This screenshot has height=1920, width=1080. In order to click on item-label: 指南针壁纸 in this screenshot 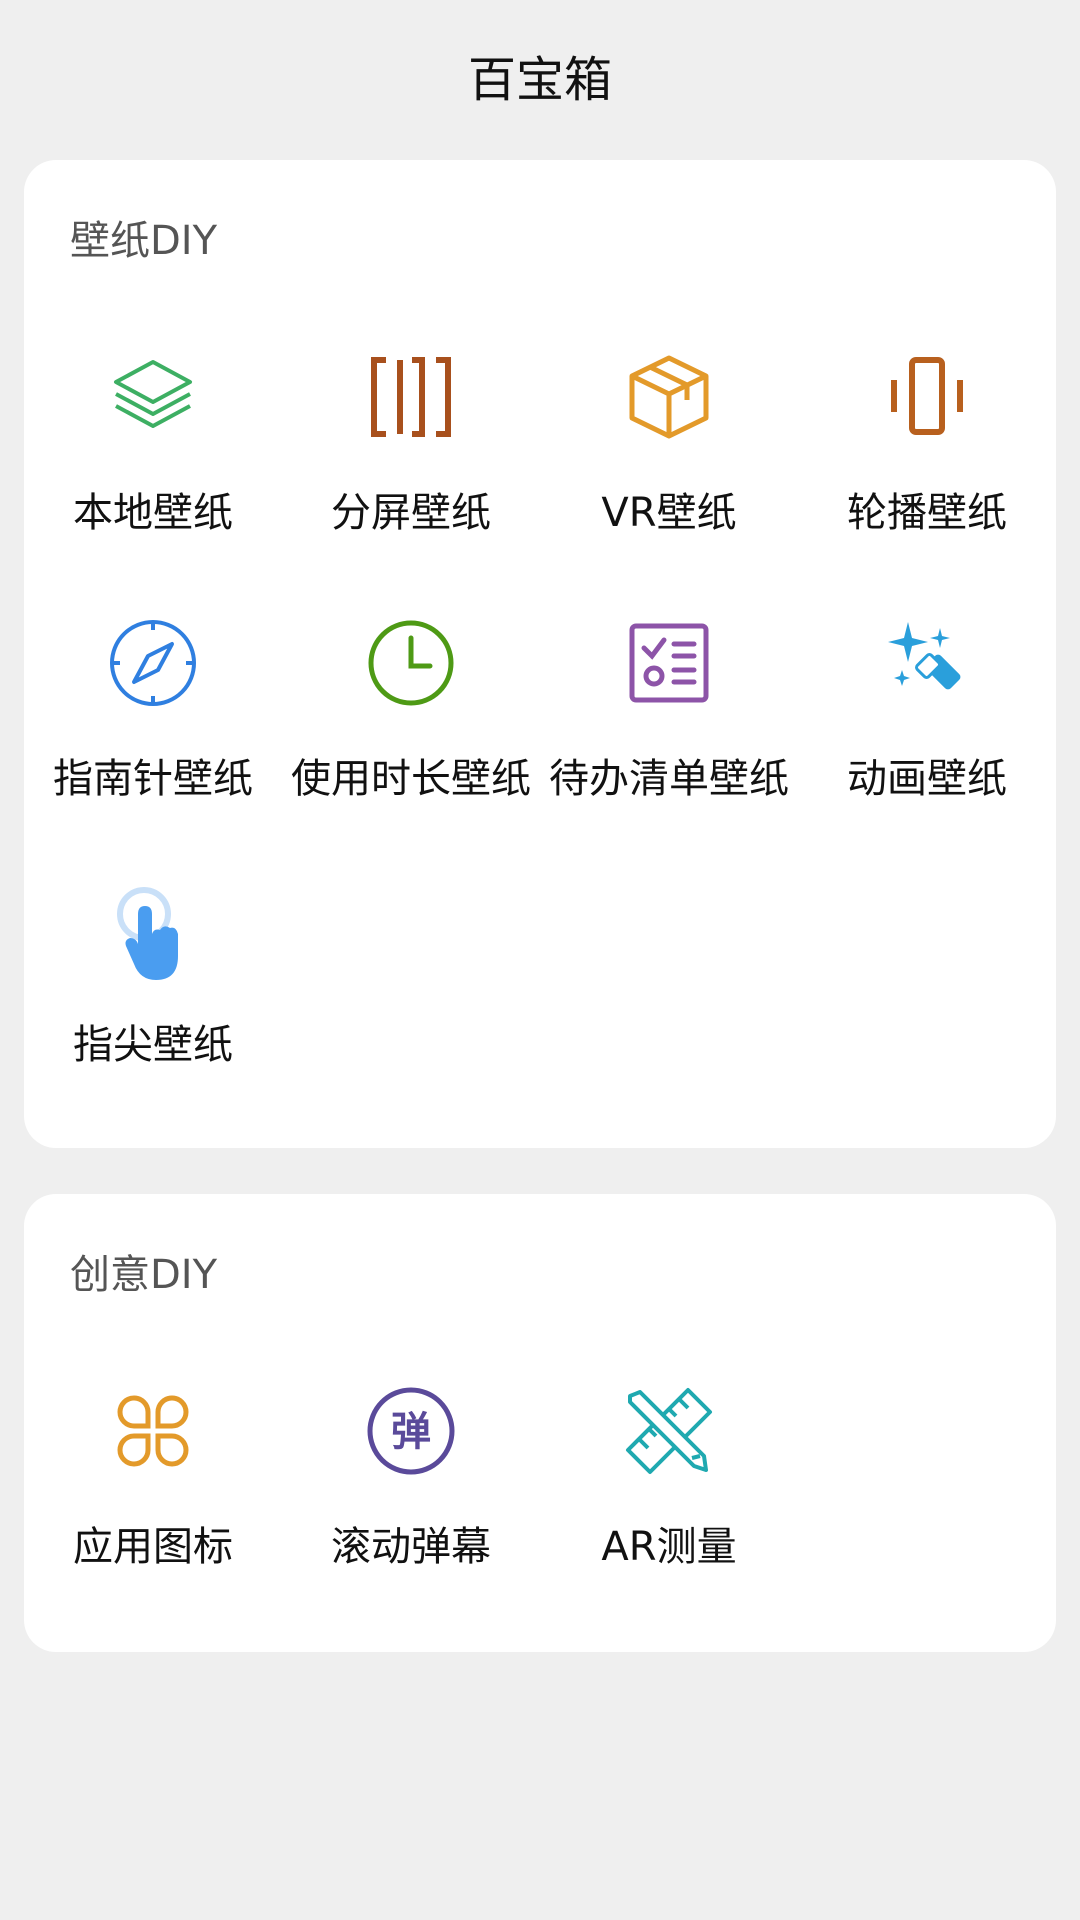, I will do `click(153, 775)`.